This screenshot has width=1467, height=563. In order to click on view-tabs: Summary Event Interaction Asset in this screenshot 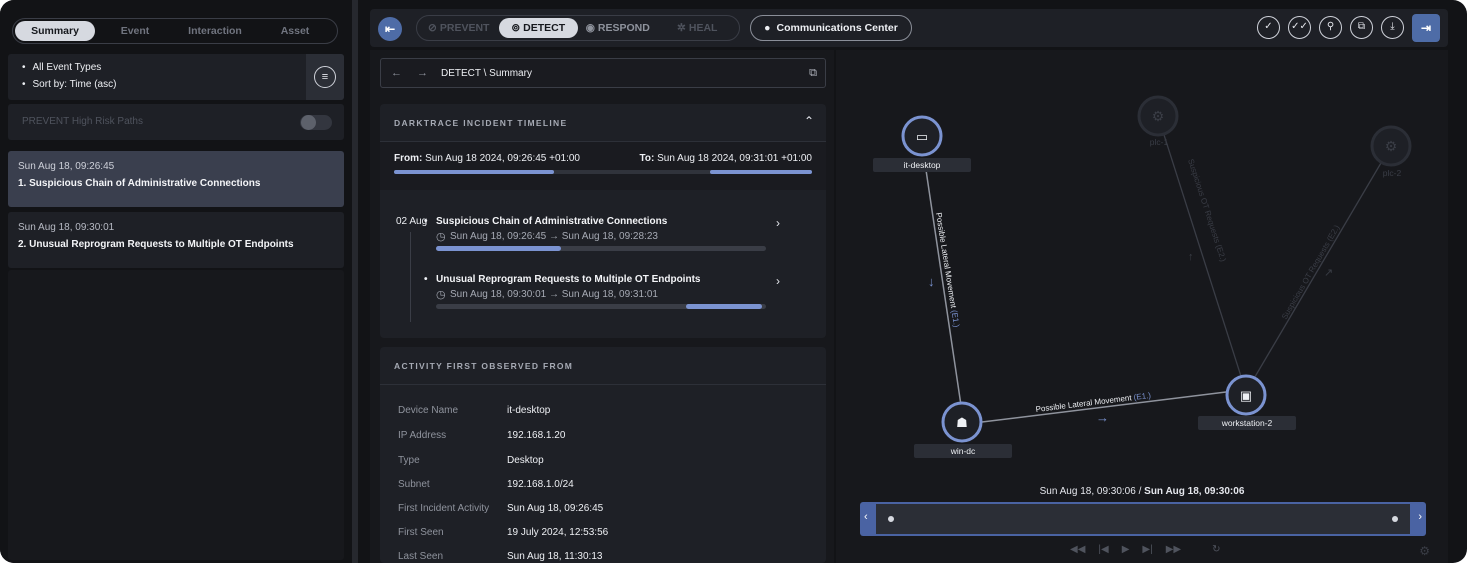, I will do `click(175, 31)`.